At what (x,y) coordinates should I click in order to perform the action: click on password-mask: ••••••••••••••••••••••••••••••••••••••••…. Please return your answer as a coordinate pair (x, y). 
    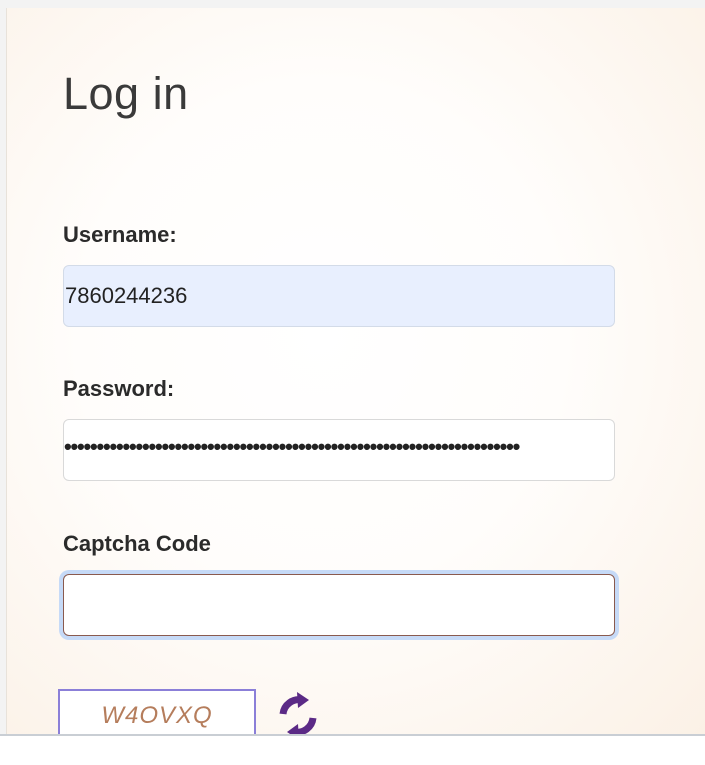
    Looking at the image, I should click on (292, 446).